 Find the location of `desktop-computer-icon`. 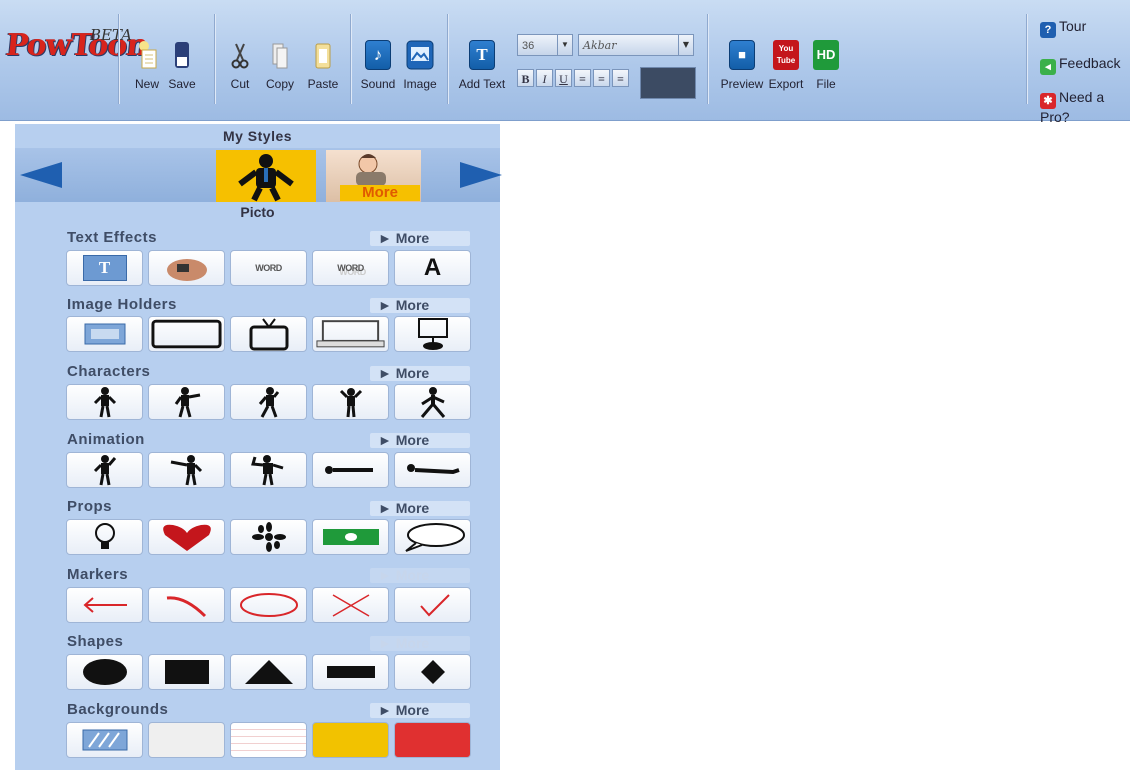

desktop-computer-icon is located at coordinates (432, 334).